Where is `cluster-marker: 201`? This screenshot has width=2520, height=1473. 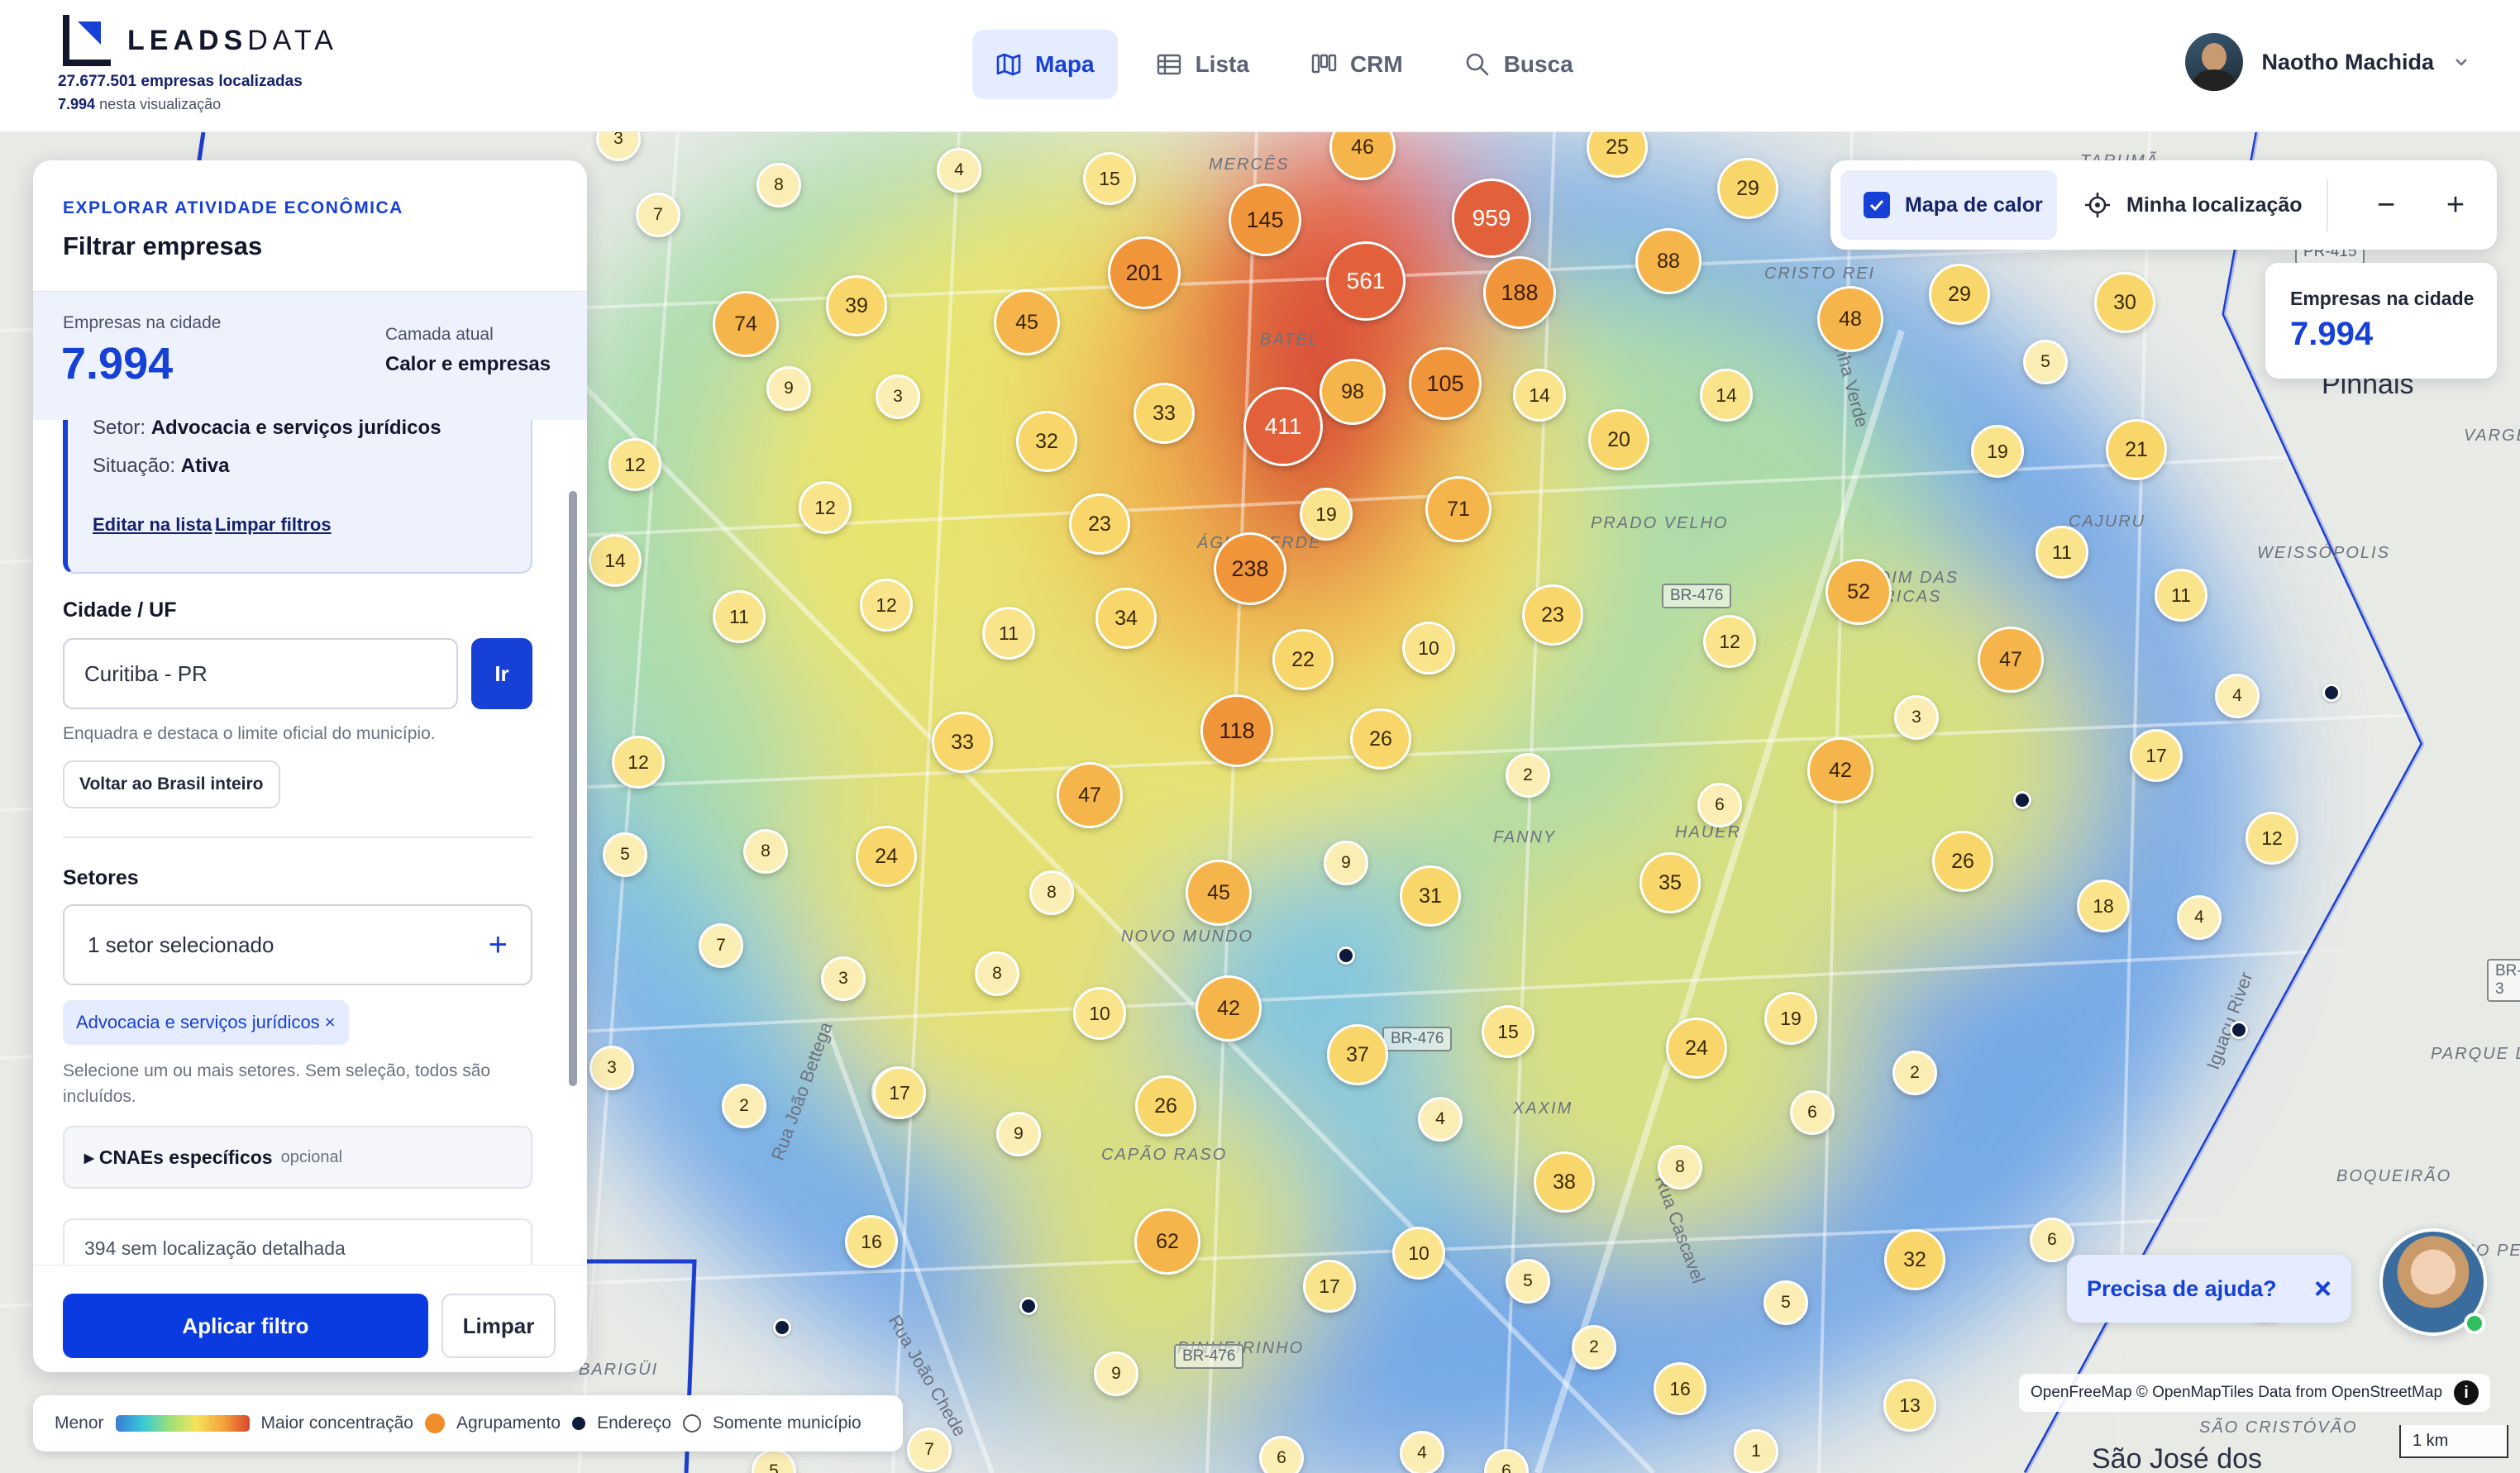
cluster-marker: 201 is located at coordinates (1144, 272).